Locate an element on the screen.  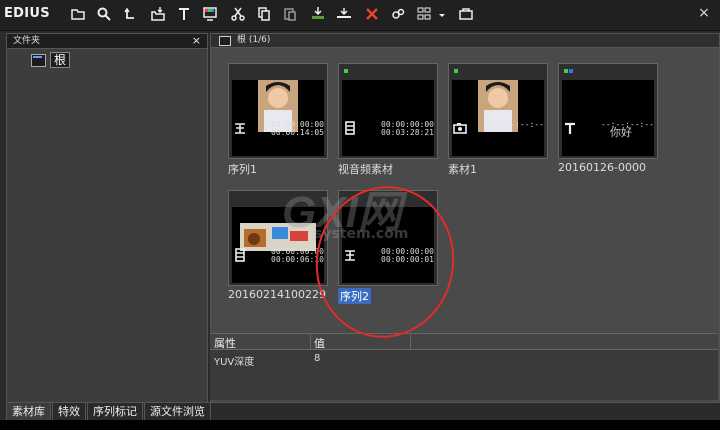
cut-icon is located at coordinates (238, 14).